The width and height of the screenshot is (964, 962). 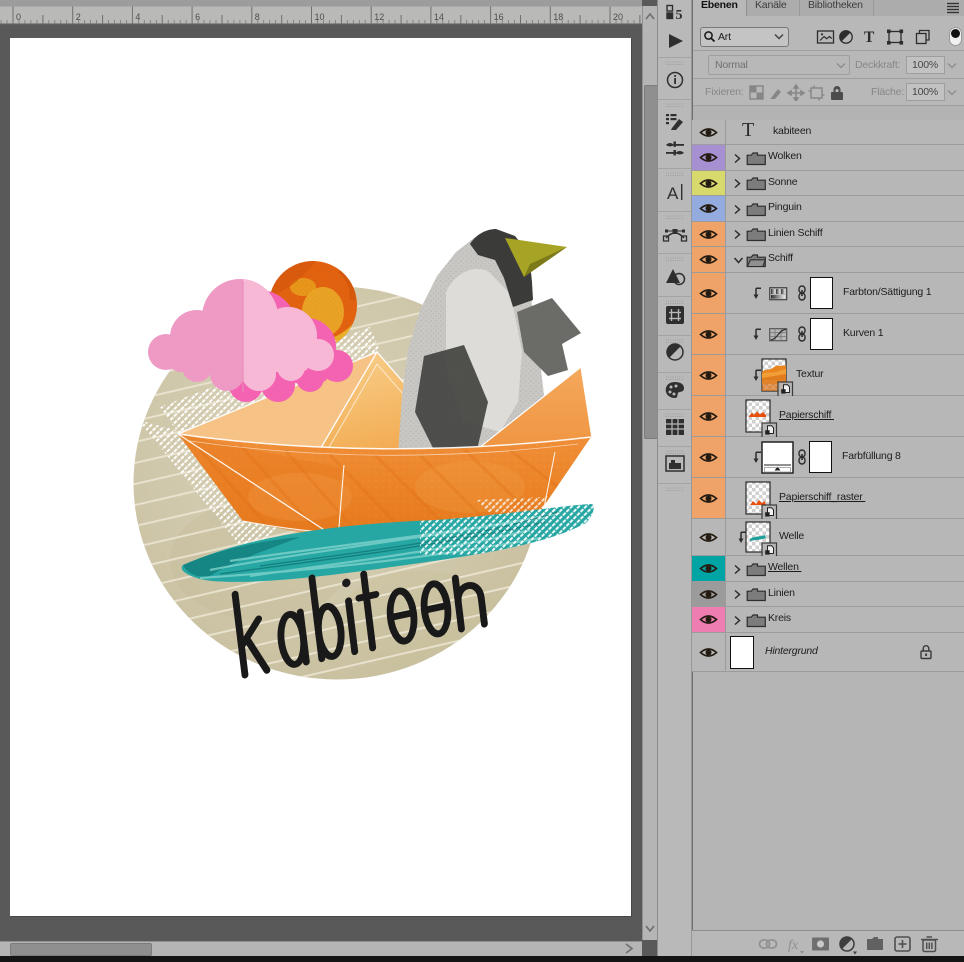 I want to click on svg-text: 4, so click(x=137, y=17).